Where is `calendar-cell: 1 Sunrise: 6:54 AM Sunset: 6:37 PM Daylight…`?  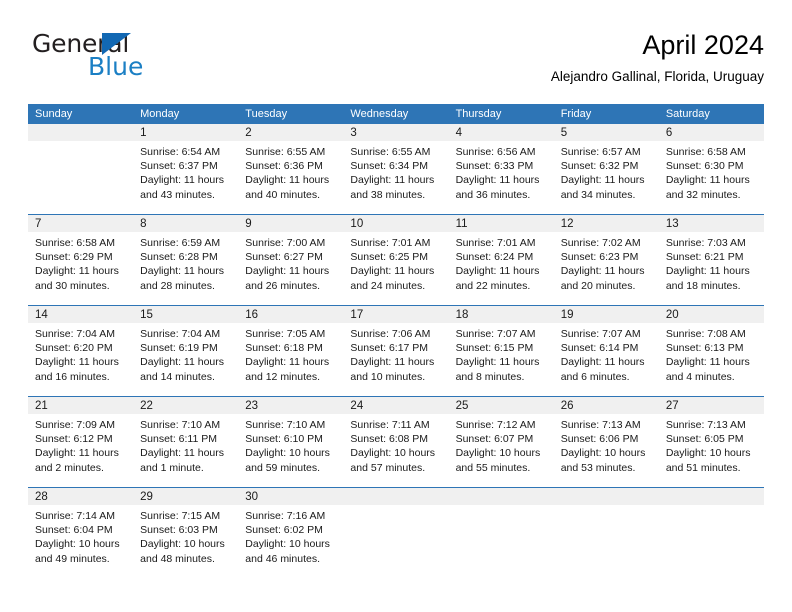
calendar-cell: 1 Sunrise: 6:54 AM Sunset: 6:37 PM Daylight… is located at coordinates (186, 169).